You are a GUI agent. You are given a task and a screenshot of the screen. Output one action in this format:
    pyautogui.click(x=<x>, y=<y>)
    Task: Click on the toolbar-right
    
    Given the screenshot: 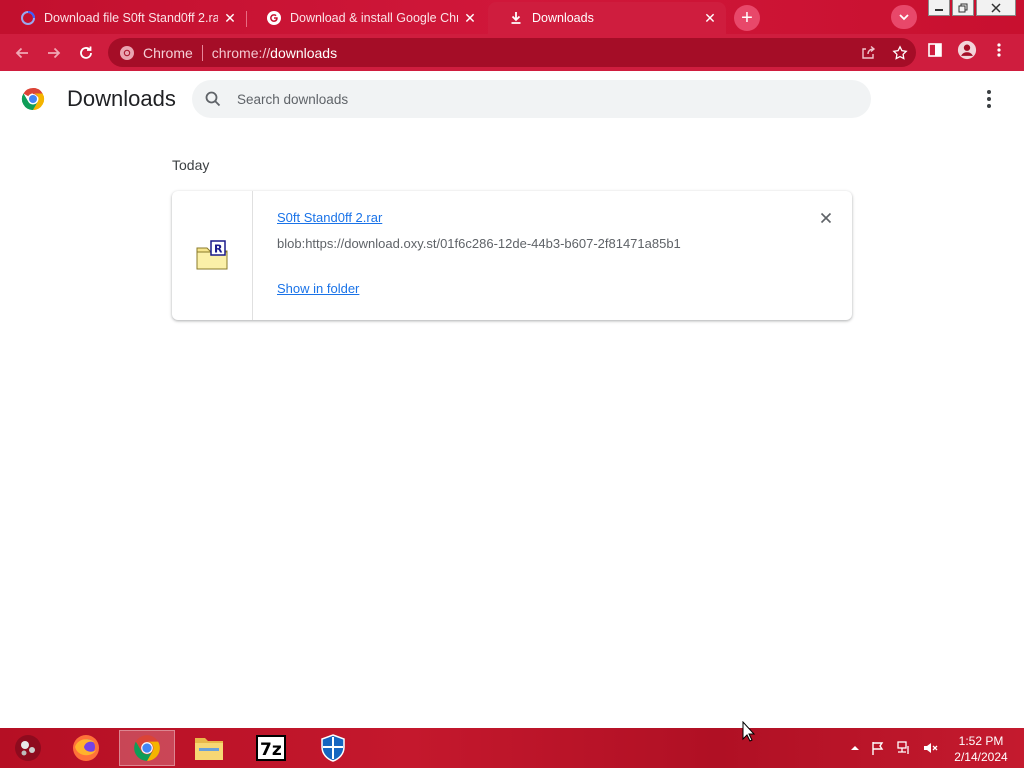 What is the action you would take?
    pyautogui.click(x=967, y=50)
    